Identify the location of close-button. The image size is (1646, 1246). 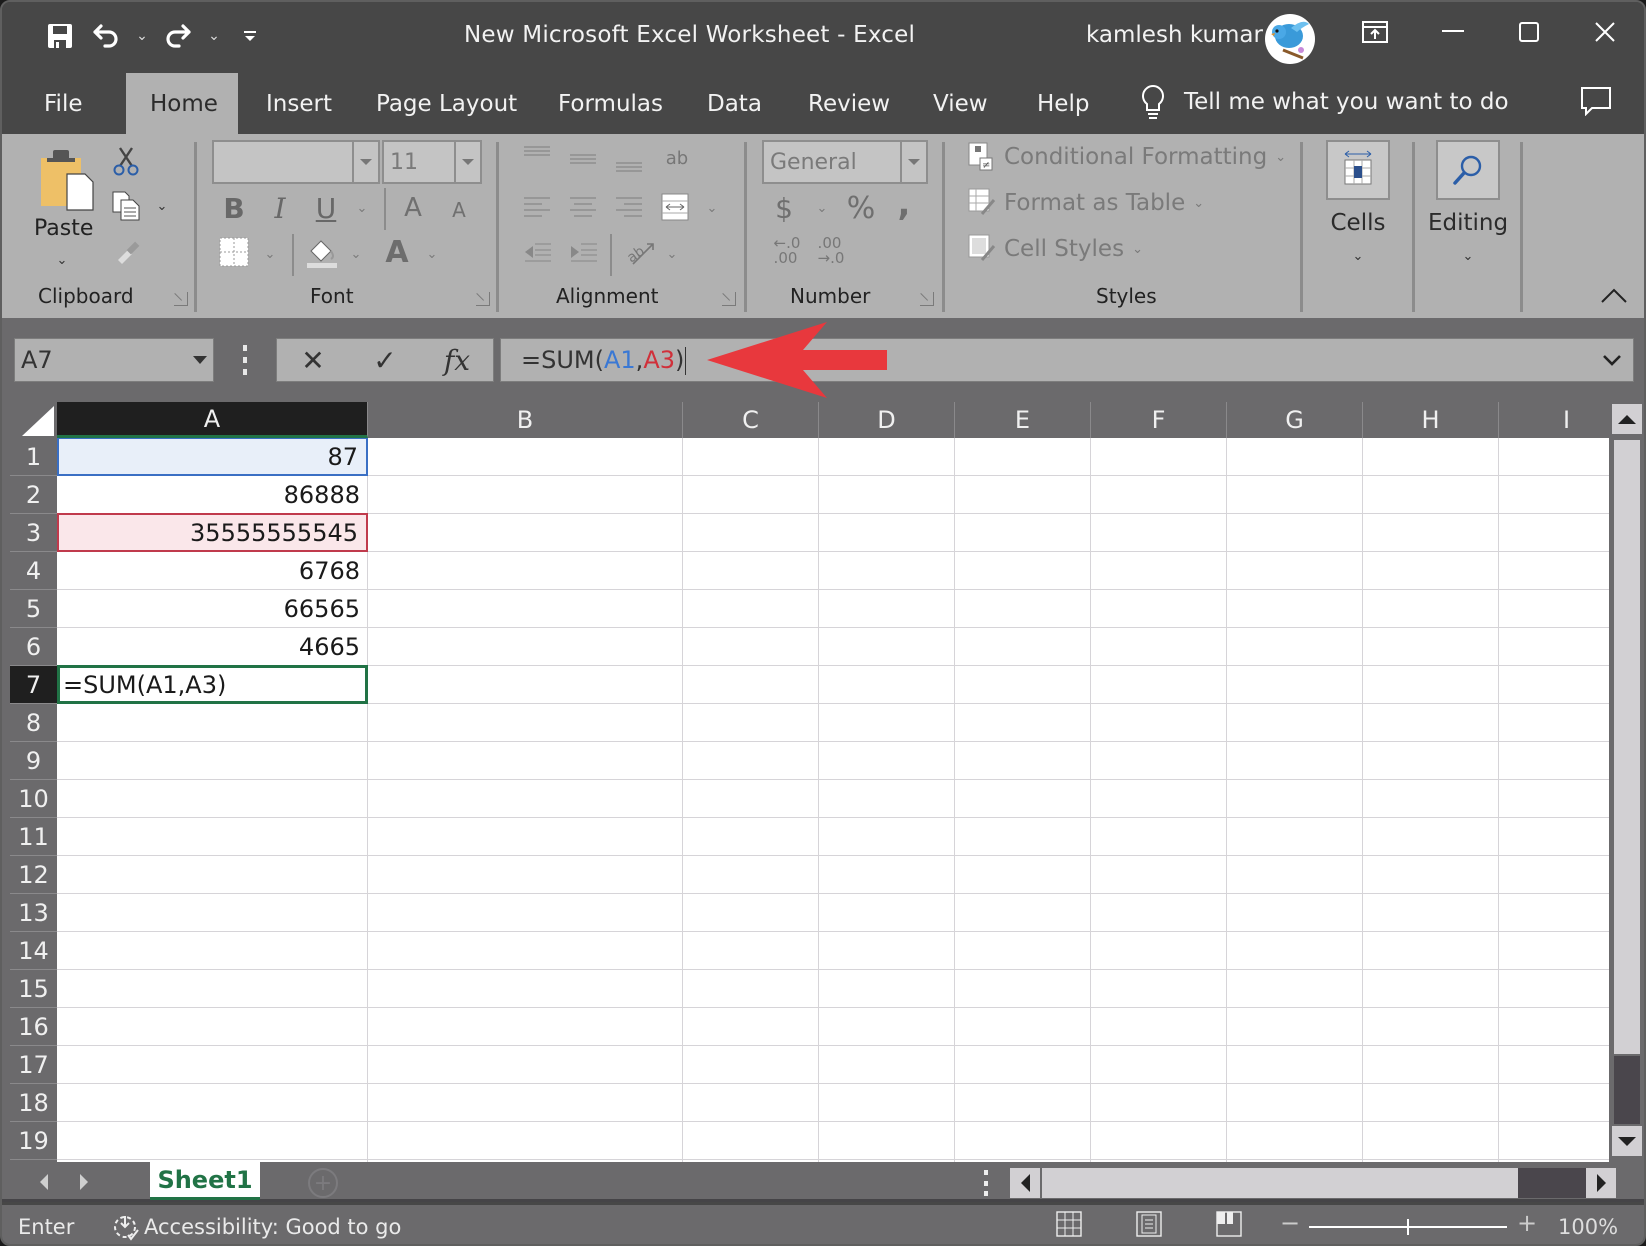
(1605, 32).